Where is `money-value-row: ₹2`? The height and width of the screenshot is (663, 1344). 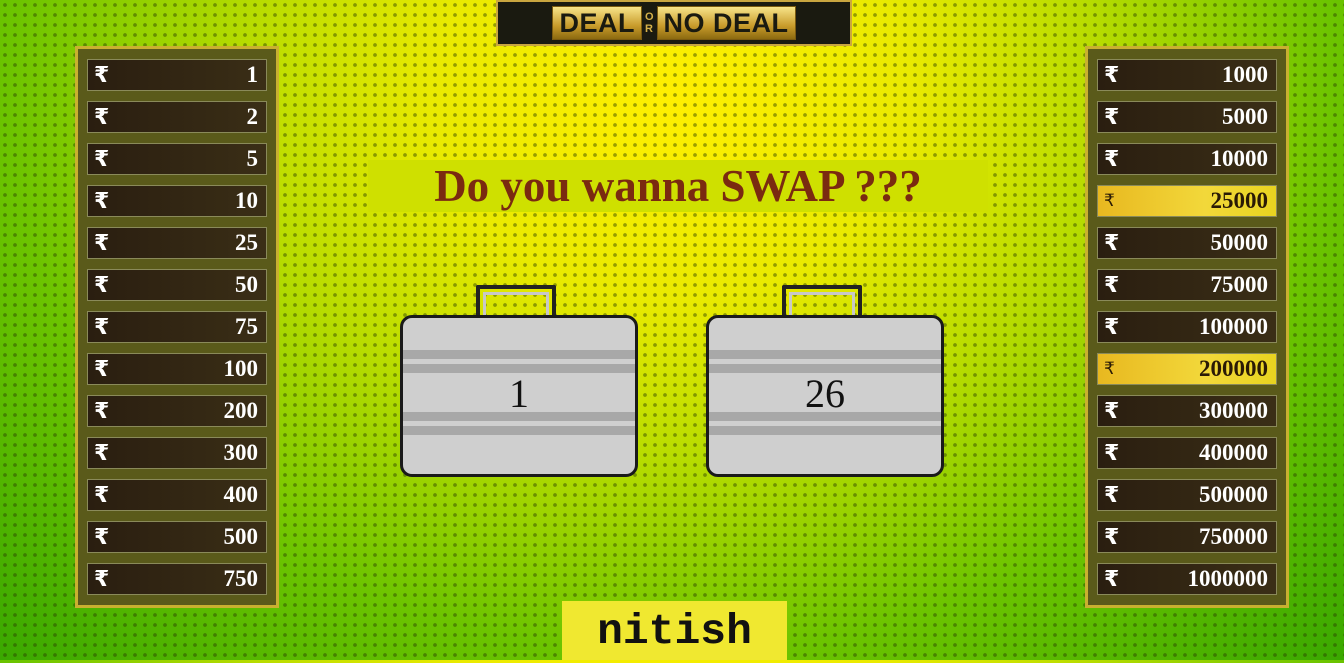
money-value-row: ₹2 is located at coordinates (177, 117).